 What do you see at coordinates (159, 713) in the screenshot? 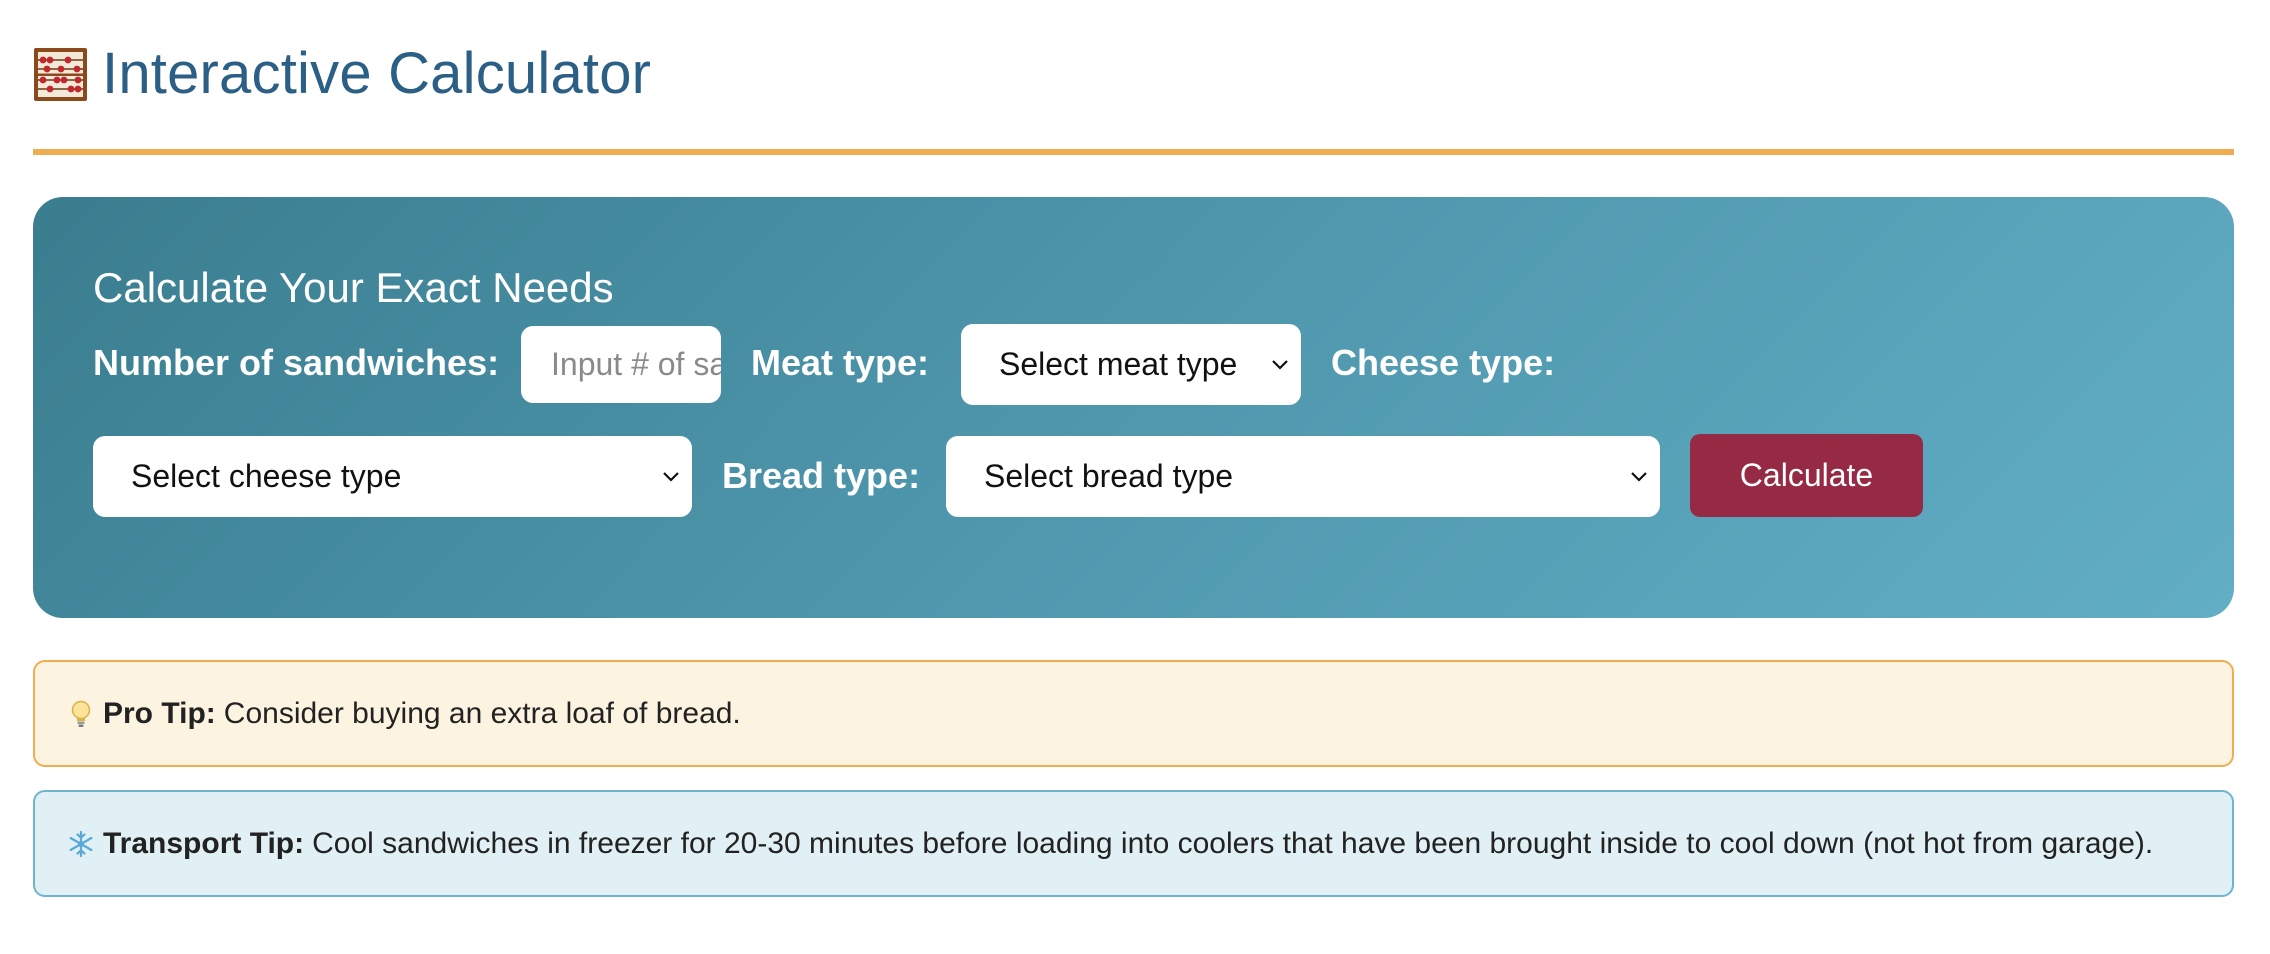
I see `pro-tip-label: Pro Tip:` at bounding box center [159, 713].